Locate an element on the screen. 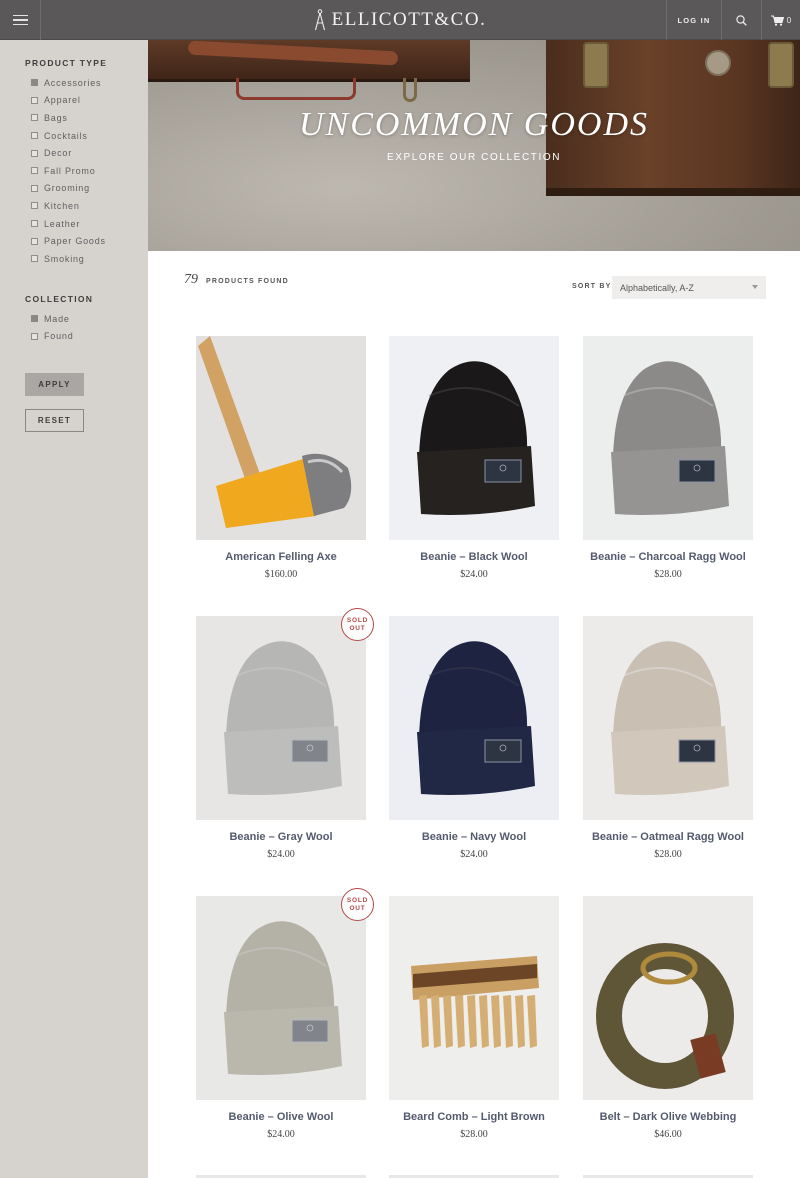  filter-item-label: Grooming is located at coordinates (67, 188).